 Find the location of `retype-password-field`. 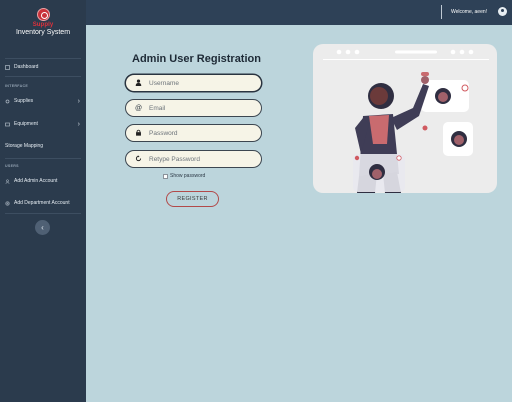

retype-password-field is located at coordinates (193, 159).